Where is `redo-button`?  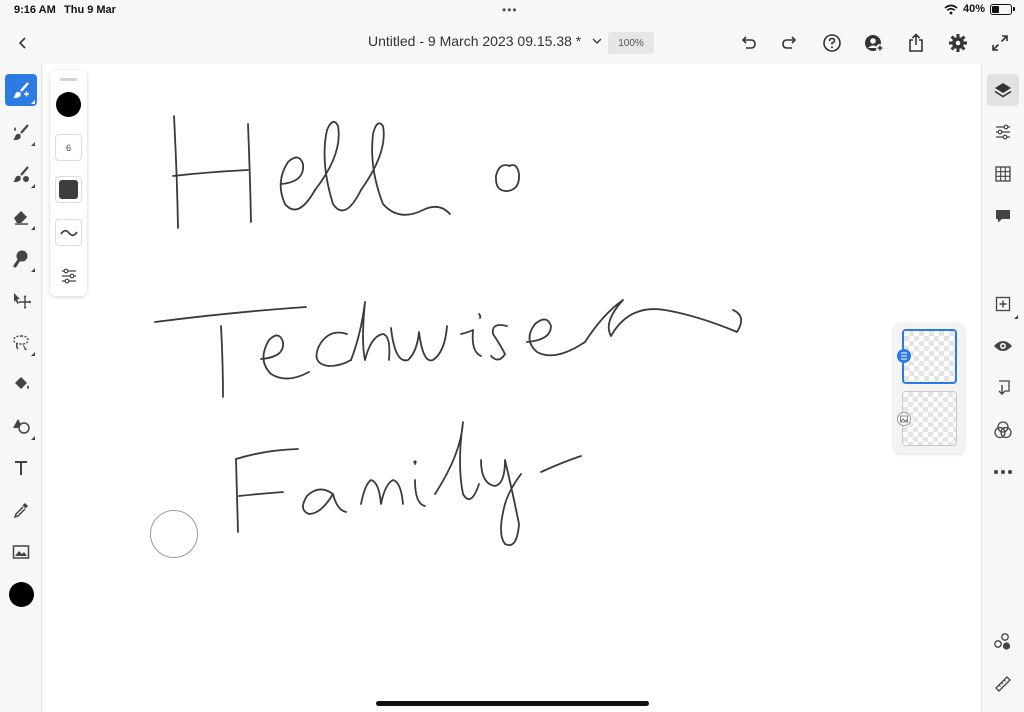 redo-button is located at coordinates (790, 43).